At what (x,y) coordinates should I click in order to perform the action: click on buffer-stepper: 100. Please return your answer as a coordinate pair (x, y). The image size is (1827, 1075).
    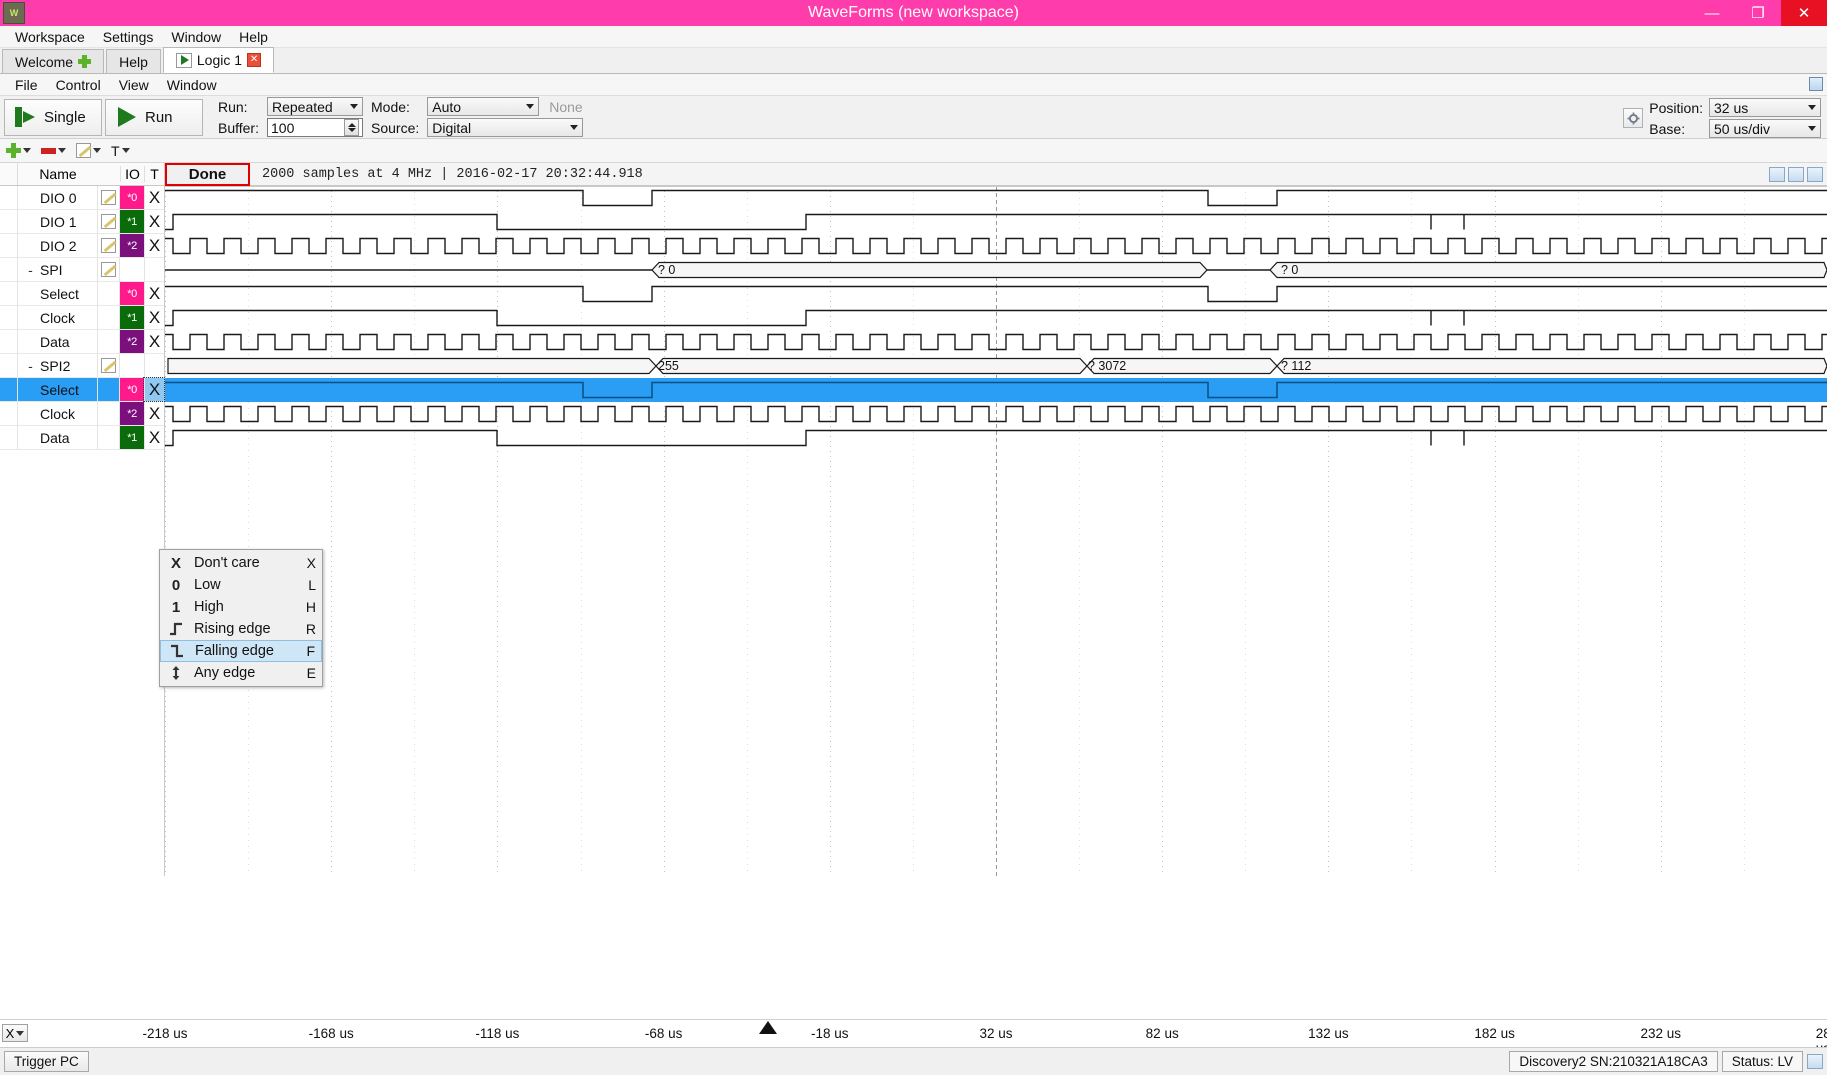
    Looking at the image, I should click on (315, 127).